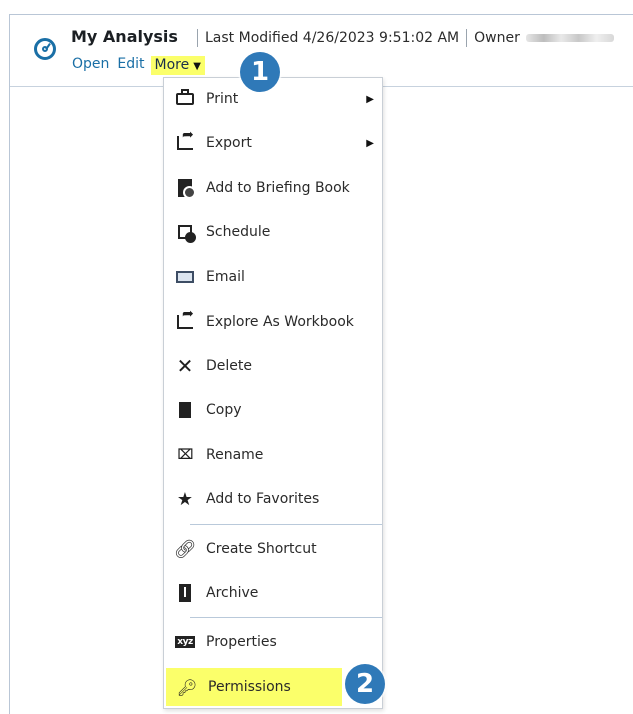 The image size is (633, 714). I want to click on edit-link: Edit, so click(130, 65).